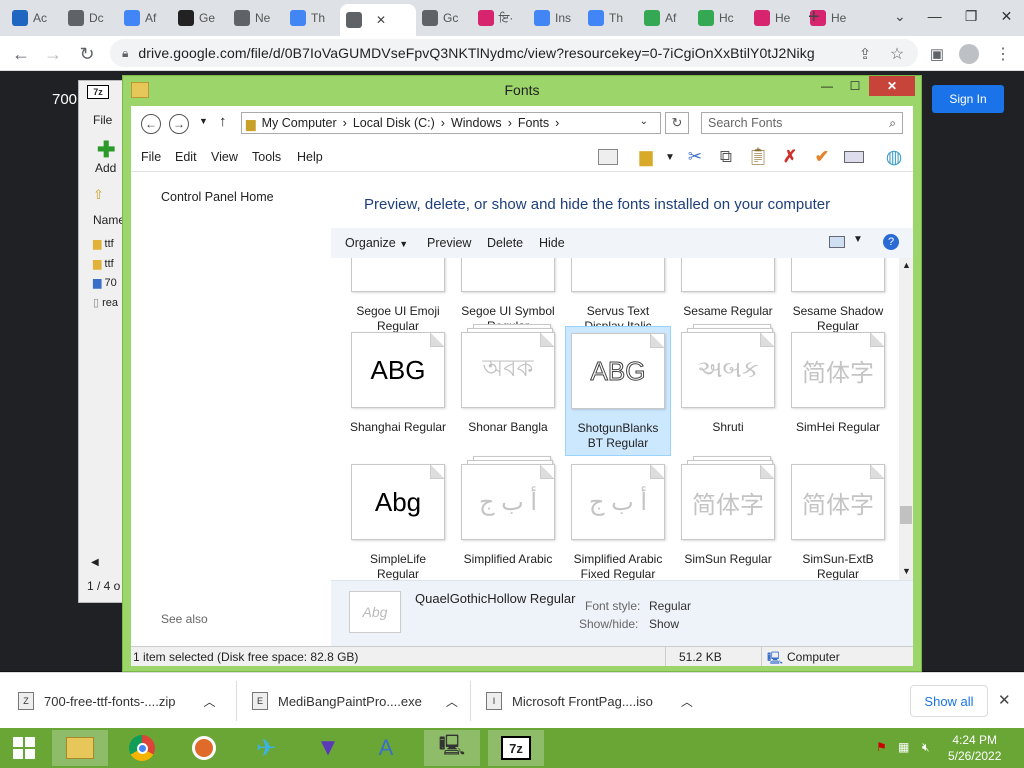 The width and height of the screenshot is (1024, 768). I want to click on restore-icon: ❐, so click(971, 16).